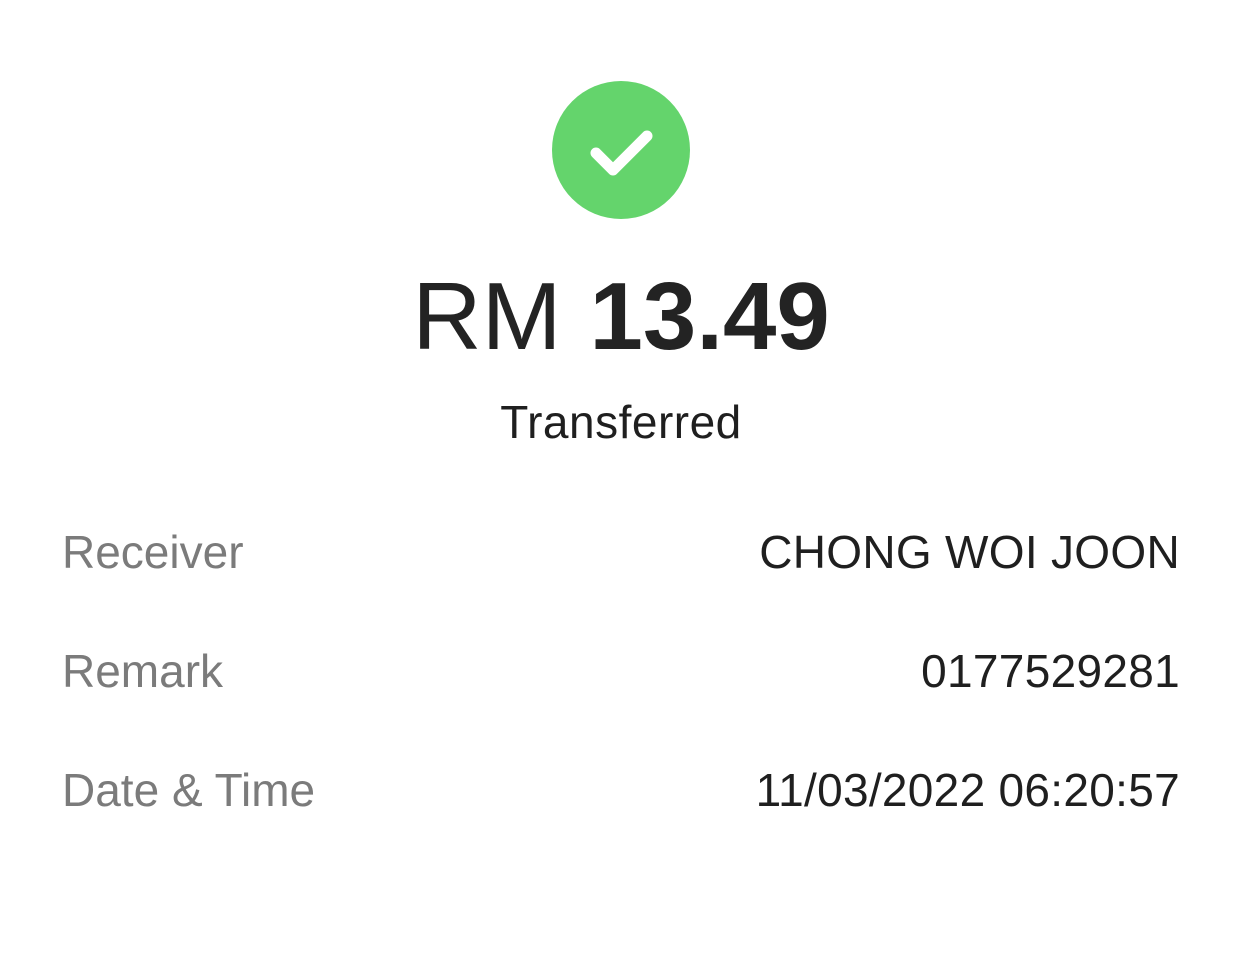 This screenshot has height=958, width=1242. What do you see at coordinates (621, 671) in the screenshot?
I see `detail-row-remark: Remark 0177529281` at bounding box center [621, 671].